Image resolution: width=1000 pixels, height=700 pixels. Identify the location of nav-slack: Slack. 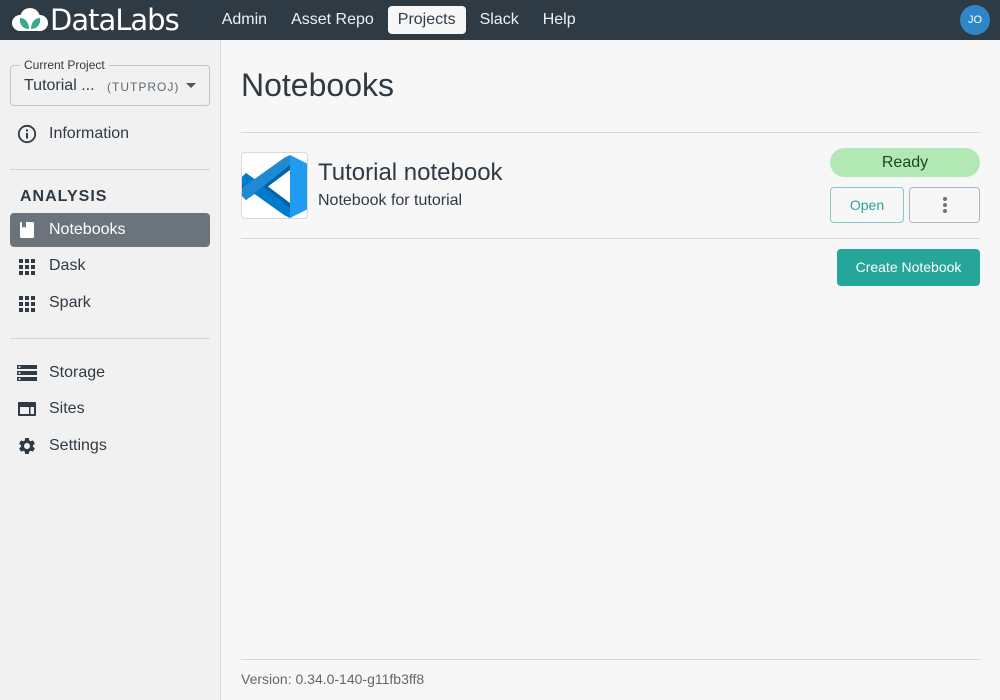
(499, 20).